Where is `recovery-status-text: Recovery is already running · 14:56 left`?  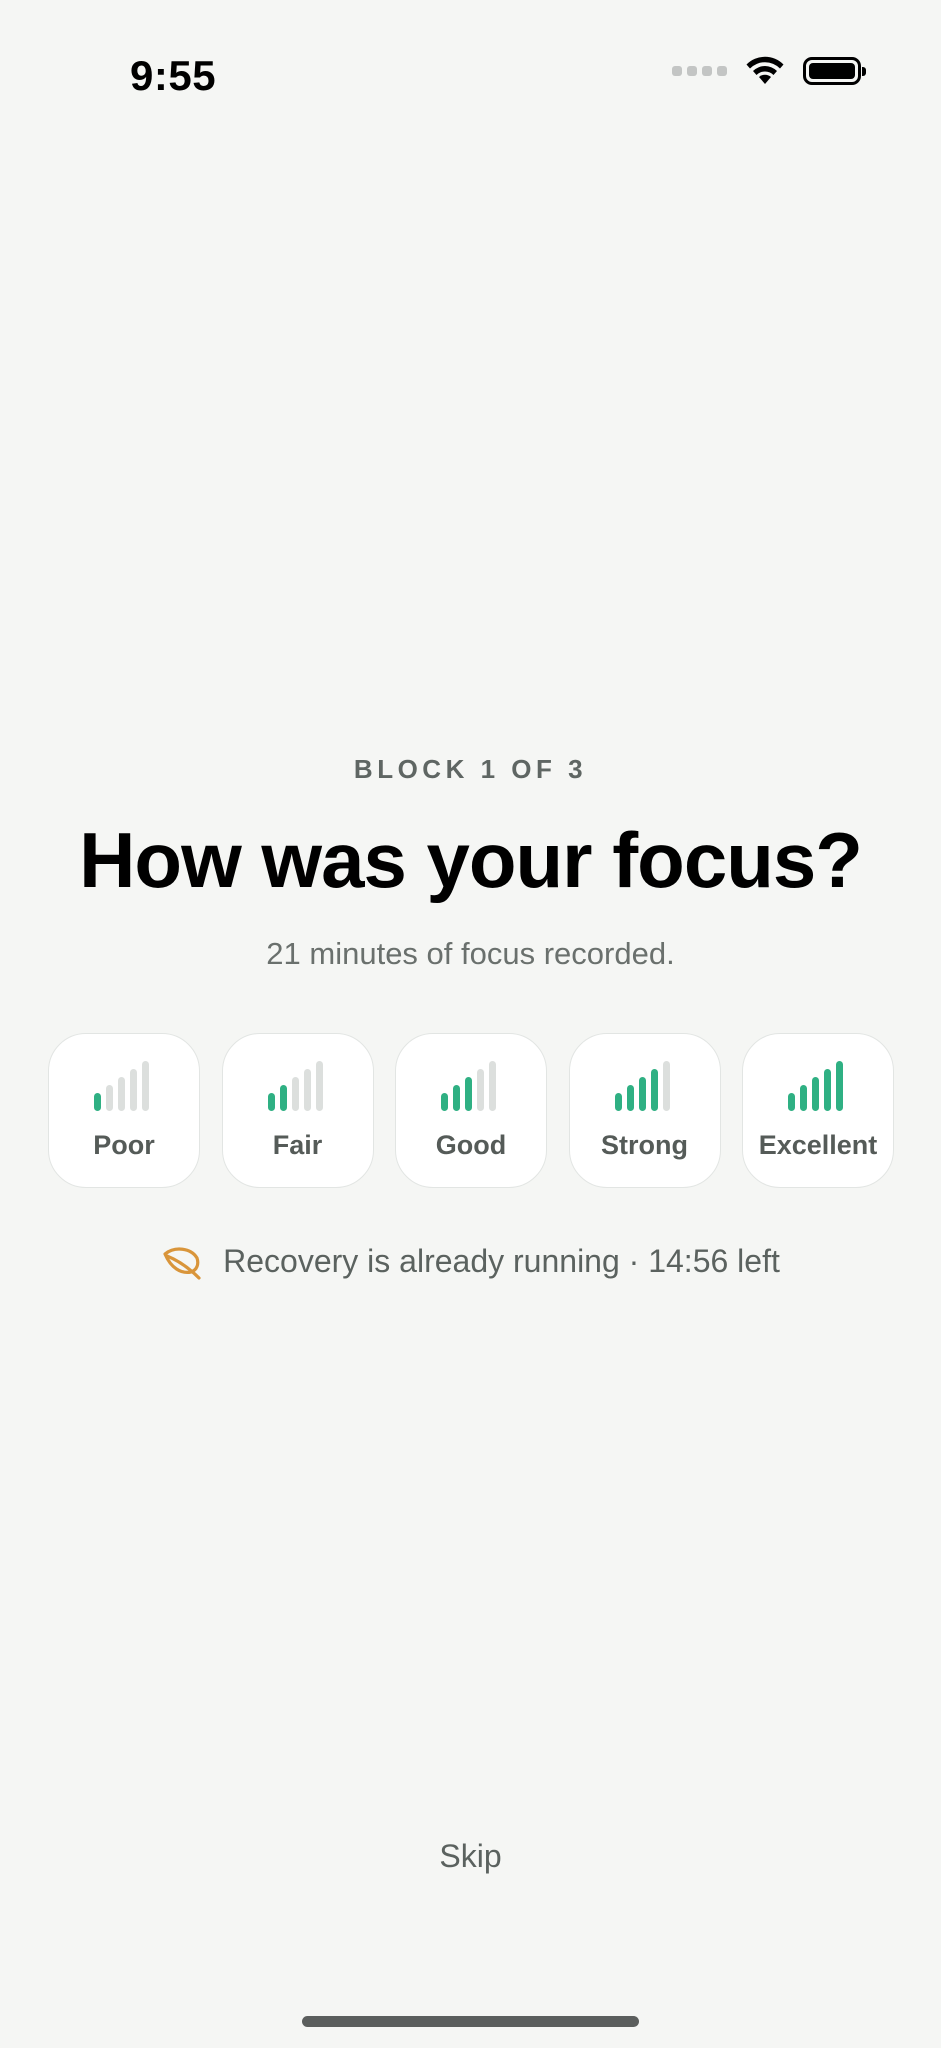 recovery-status-text: Recovery is already running · 14:56 left is located at coordinates (501, 1261).